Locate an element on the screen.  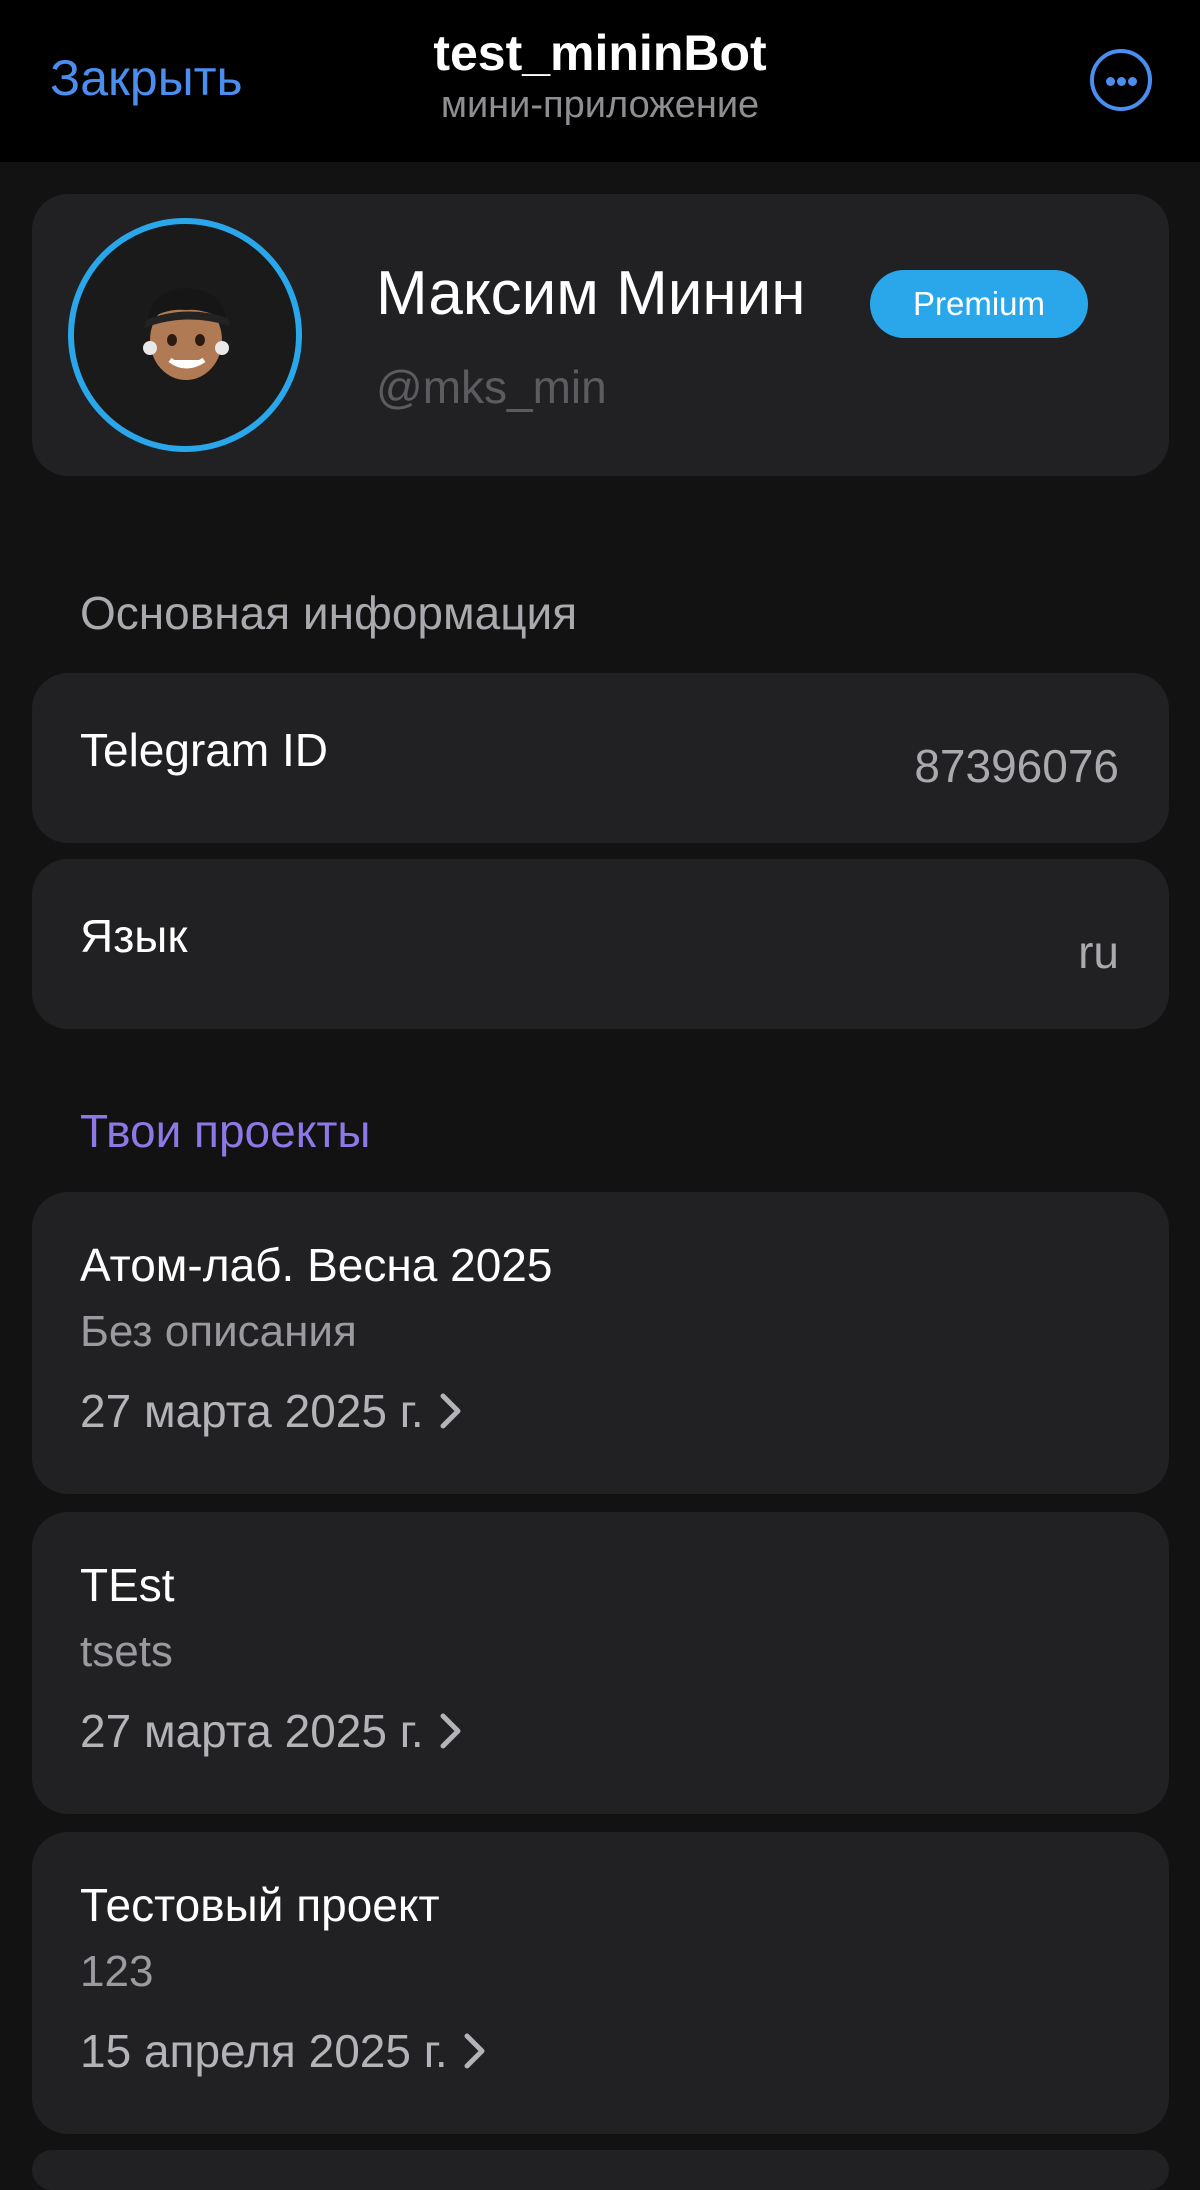
info-row-value: 87396076 is located at coordinates (1016, 766).